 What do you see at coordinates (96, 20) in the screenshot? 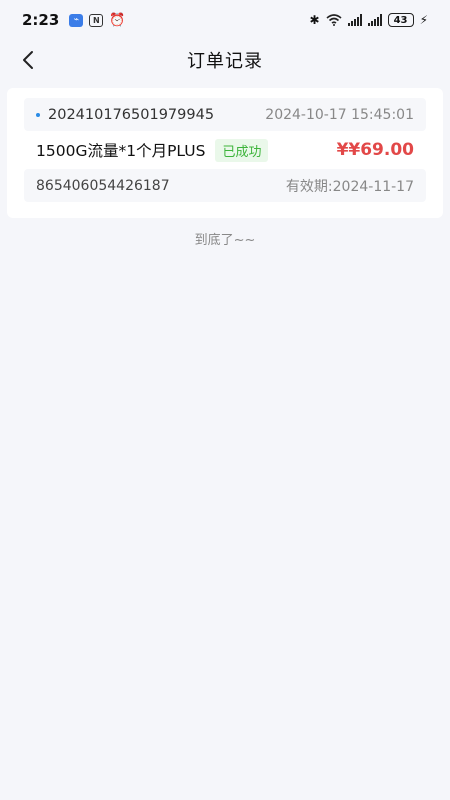
I see `nfc-icon: N` at bounding box center [96, 20].